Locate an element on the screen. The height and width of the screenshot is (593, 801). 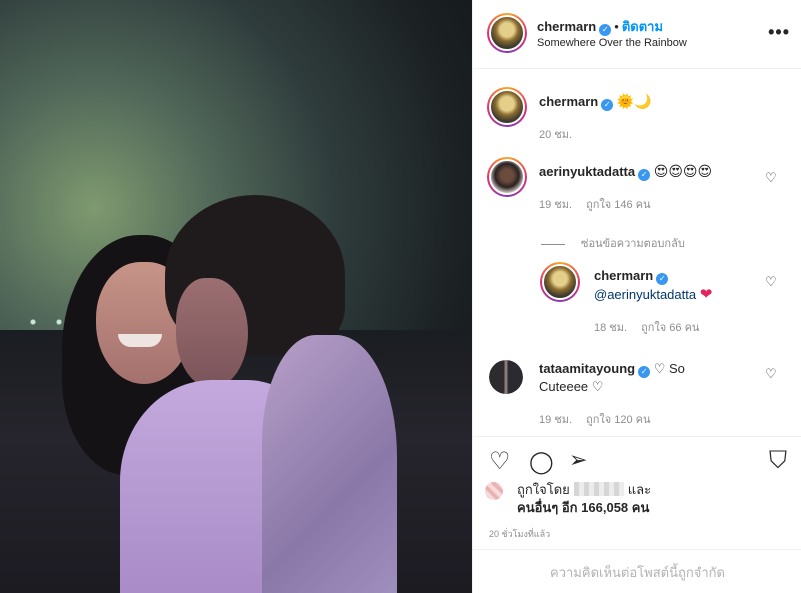
caption-text: 🌞🌙 is located at coordinates (634, 102).